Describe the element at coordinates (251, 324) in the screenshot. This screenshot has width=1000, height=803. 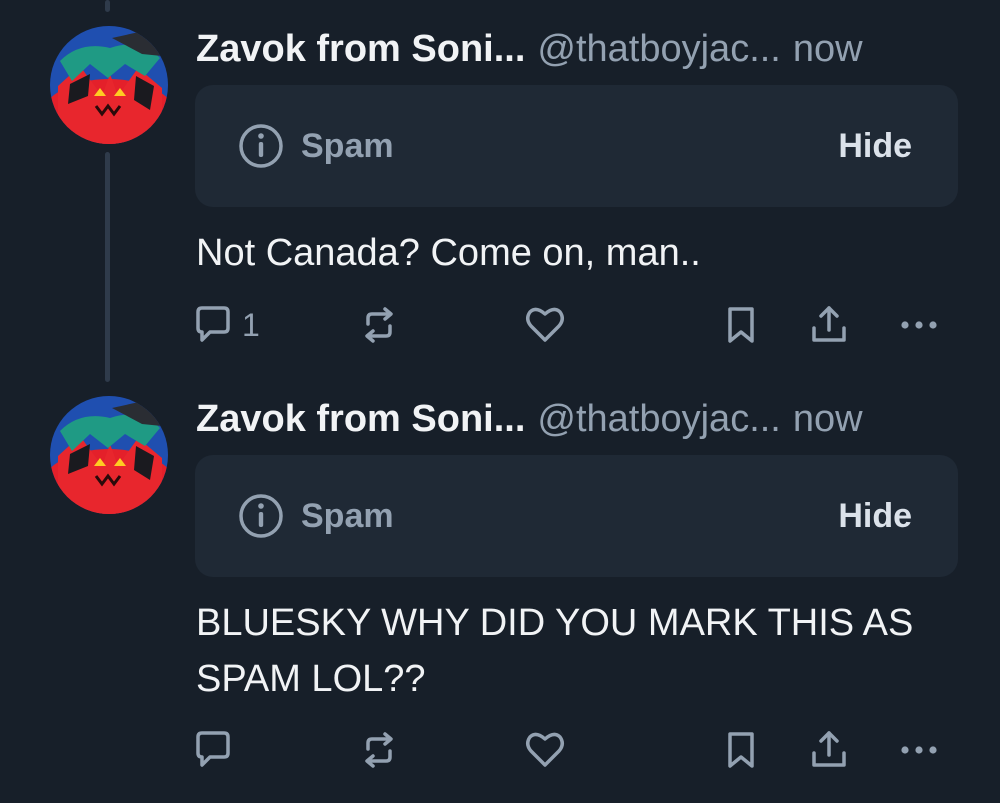
I see `reply-count: 1` at that location.